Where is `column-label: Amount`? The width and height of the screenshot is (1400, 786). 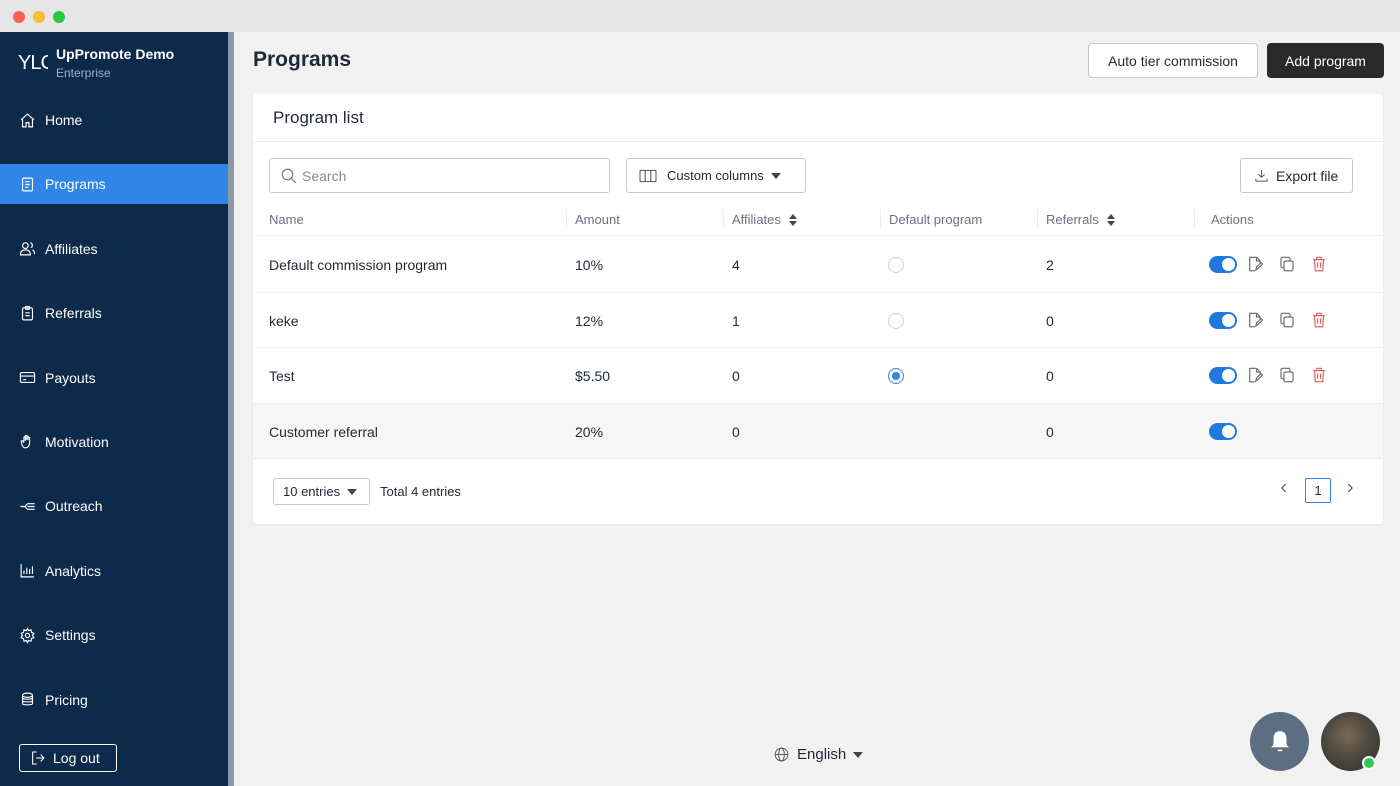
column-label: Amount is located at coordinates (597, 219).